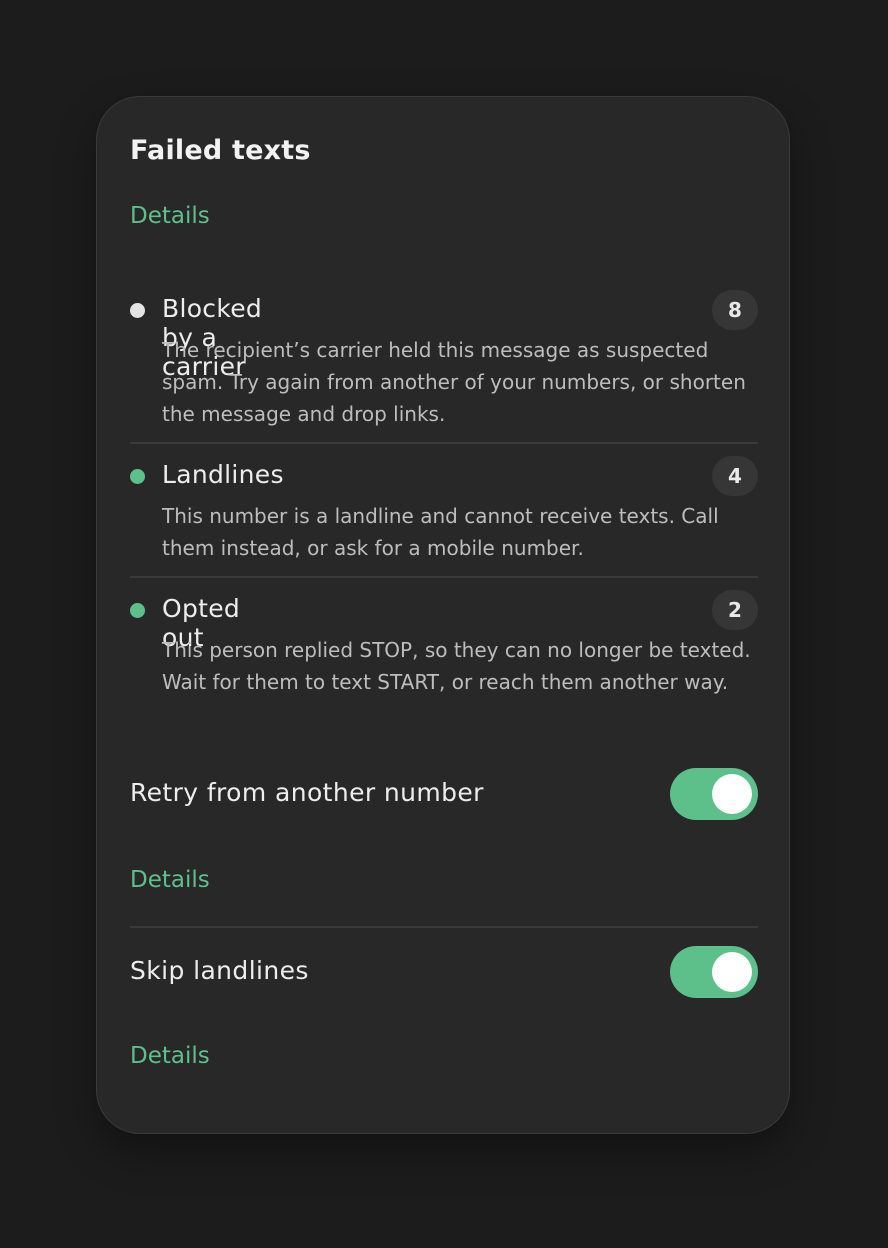  I want to click on skip-landlines-toggle, so click(714, 972).